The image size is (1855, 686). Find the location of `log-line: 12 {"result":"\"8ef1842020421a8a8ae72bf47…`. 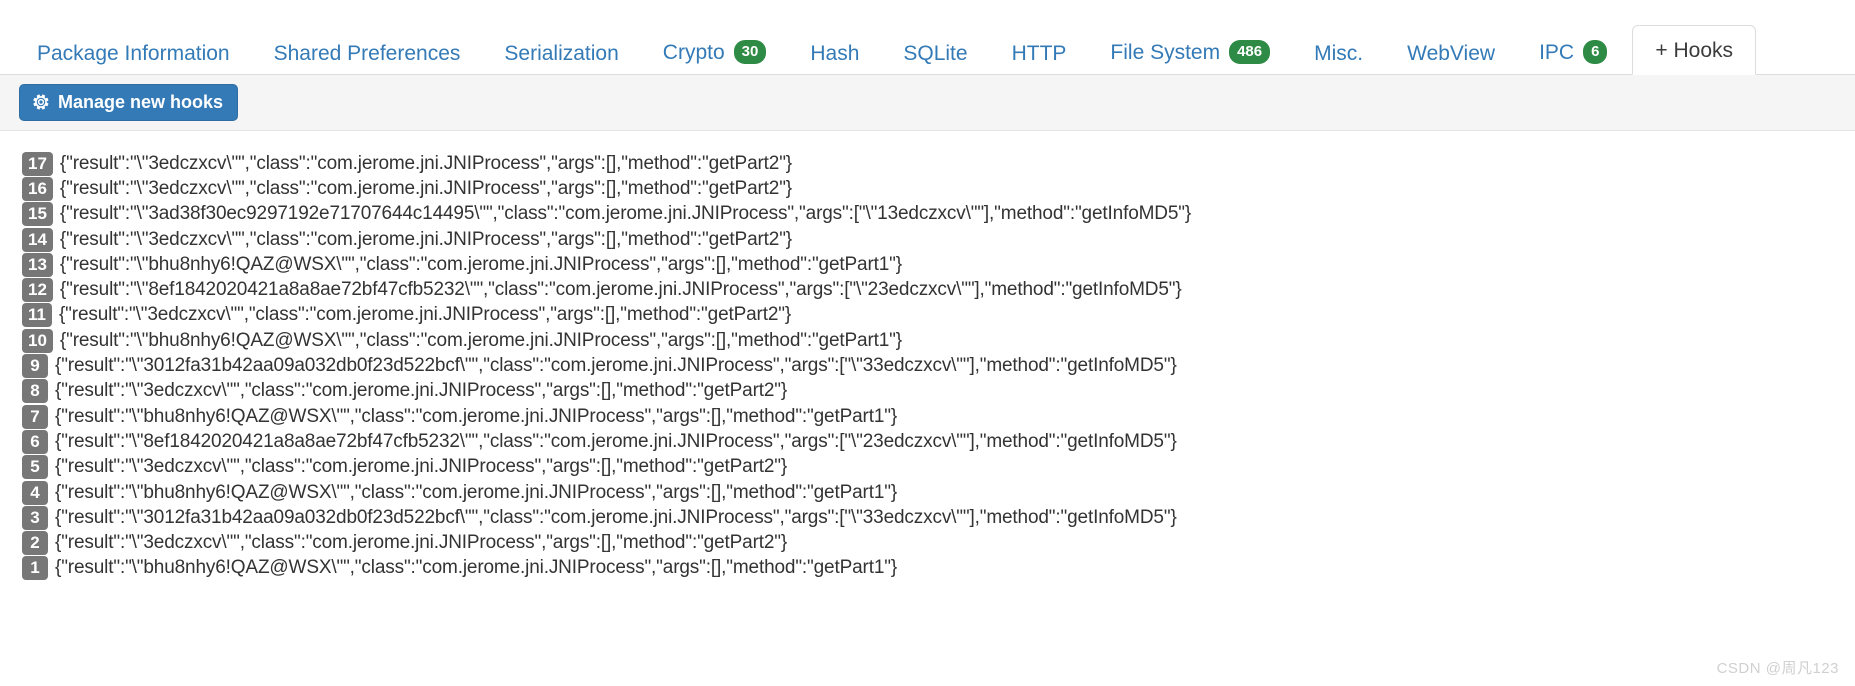

log-line: 12 {"result":"\"8ef1842020421a8a8ae72bf47… is located at coordinates (938, 290).